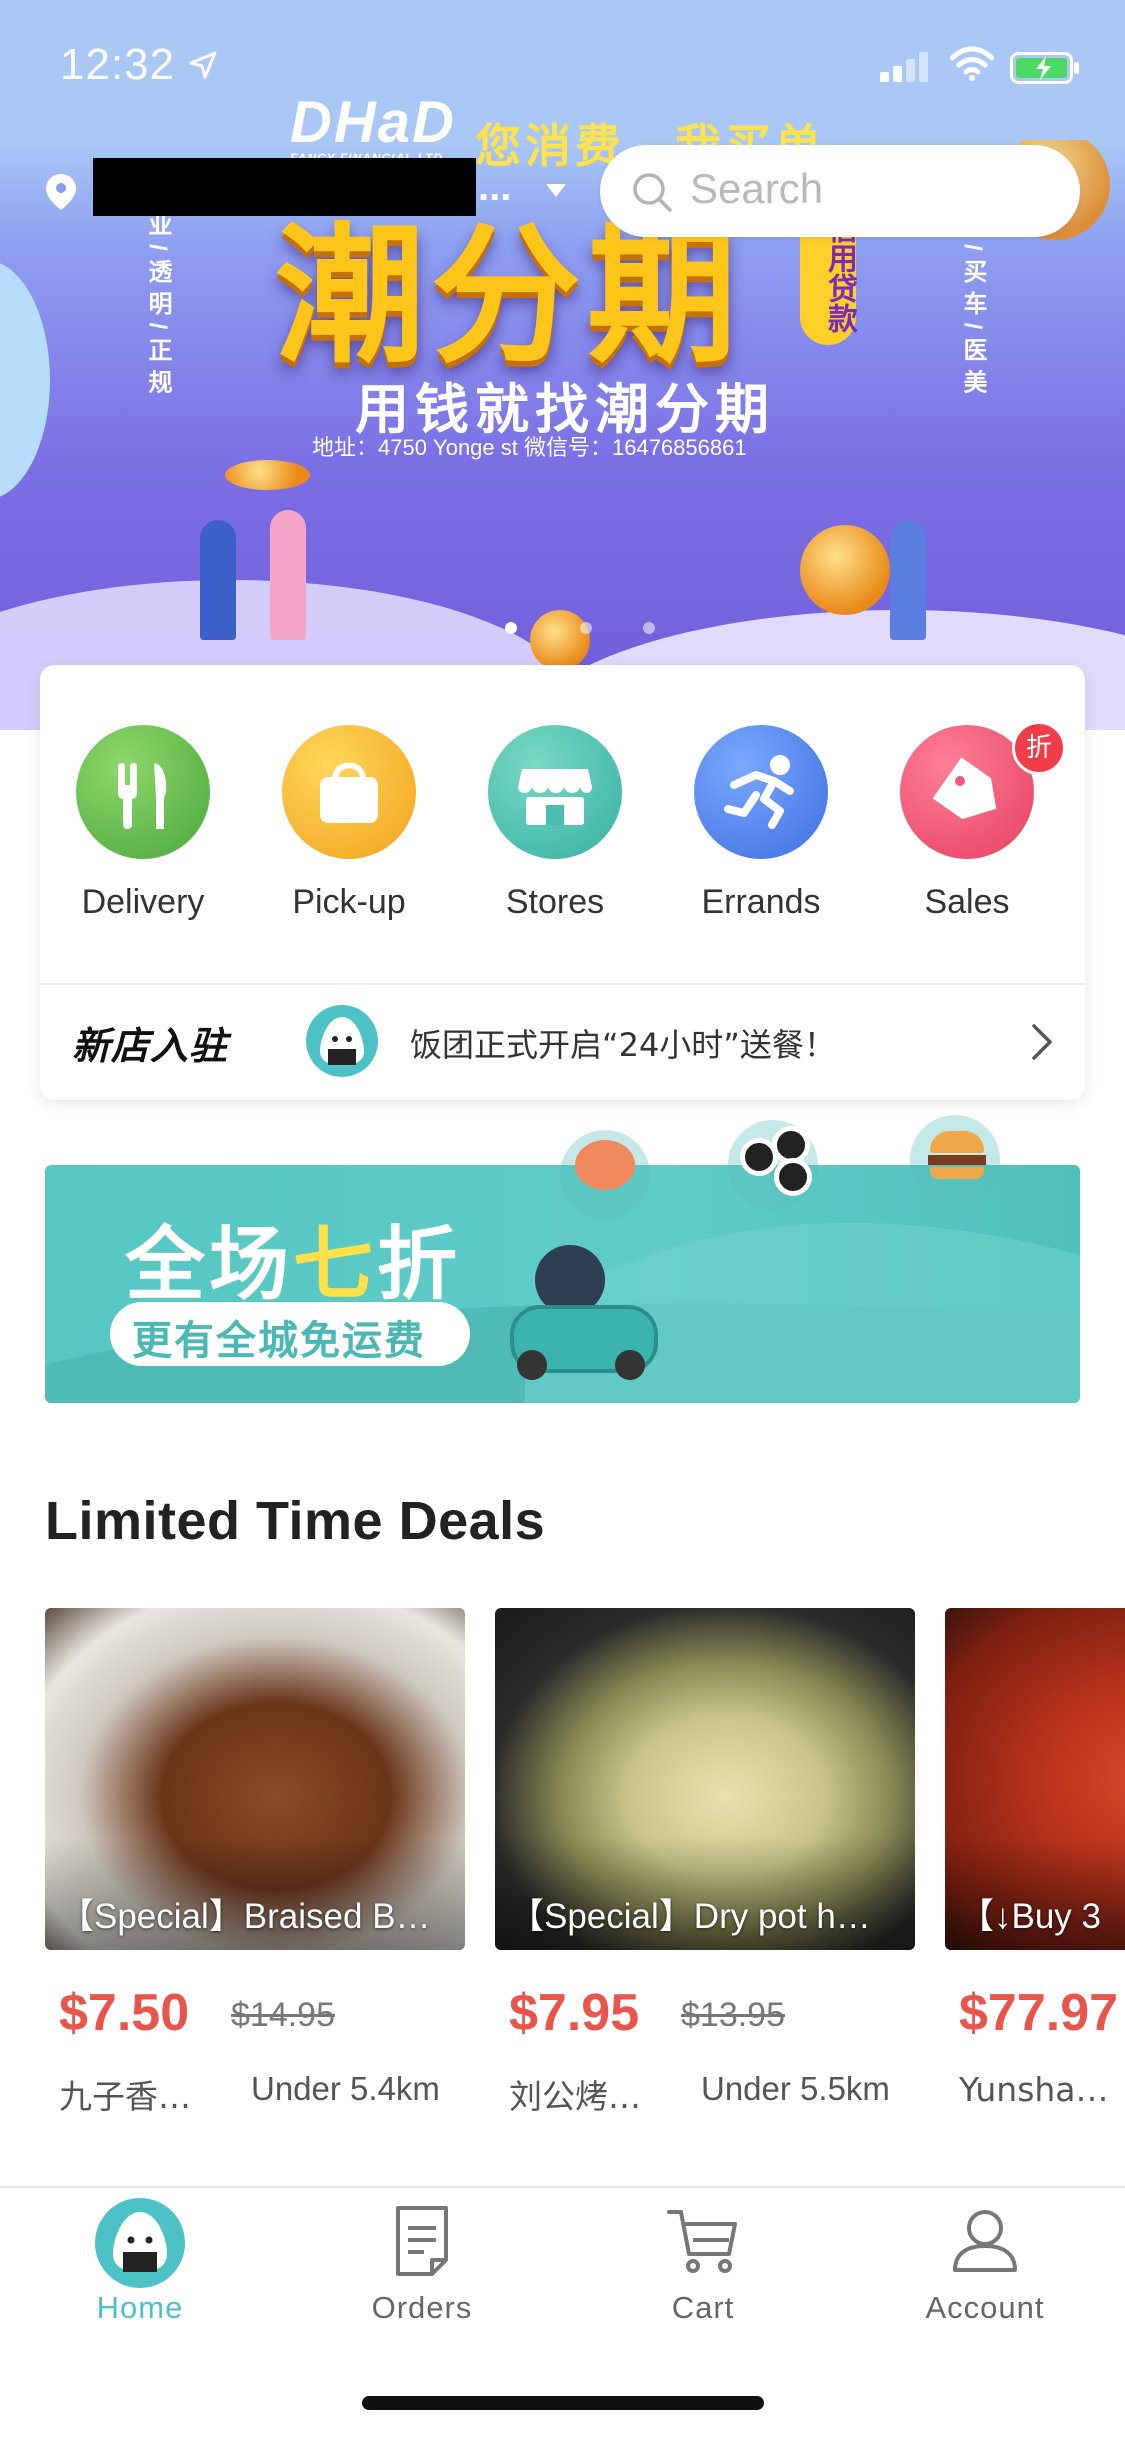  I want to click on deal-original-price: $14.95, so click(283, 2015).